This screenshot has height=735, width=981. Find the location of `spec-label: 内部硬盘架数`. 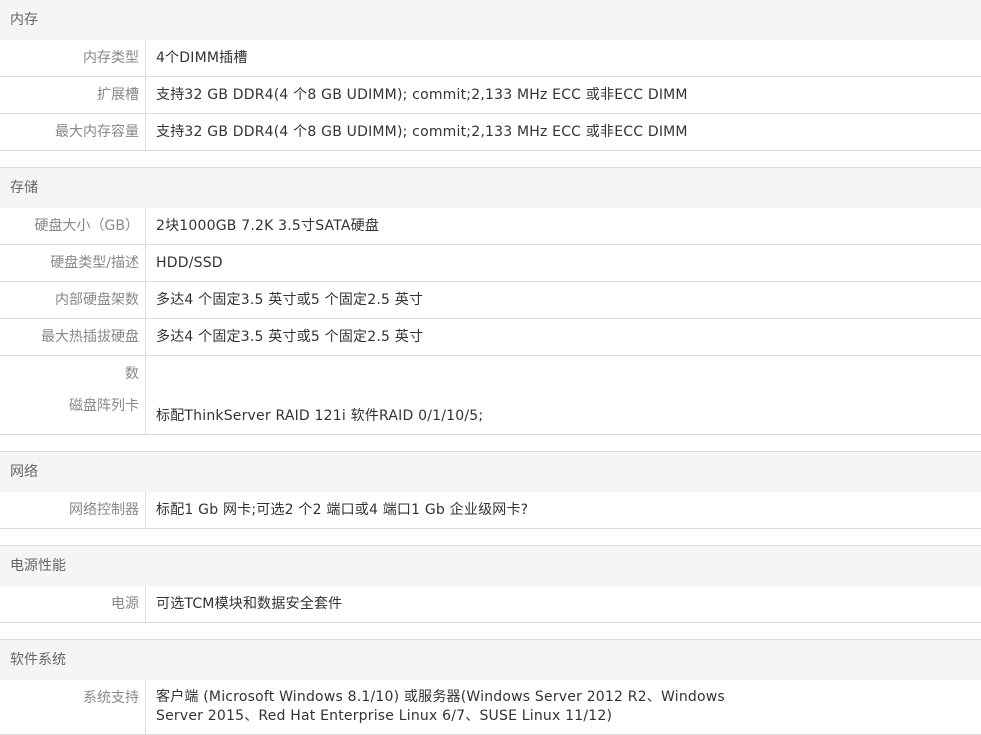

spec-label: 内部硬盘架数 is located at coordinates (73, 300).